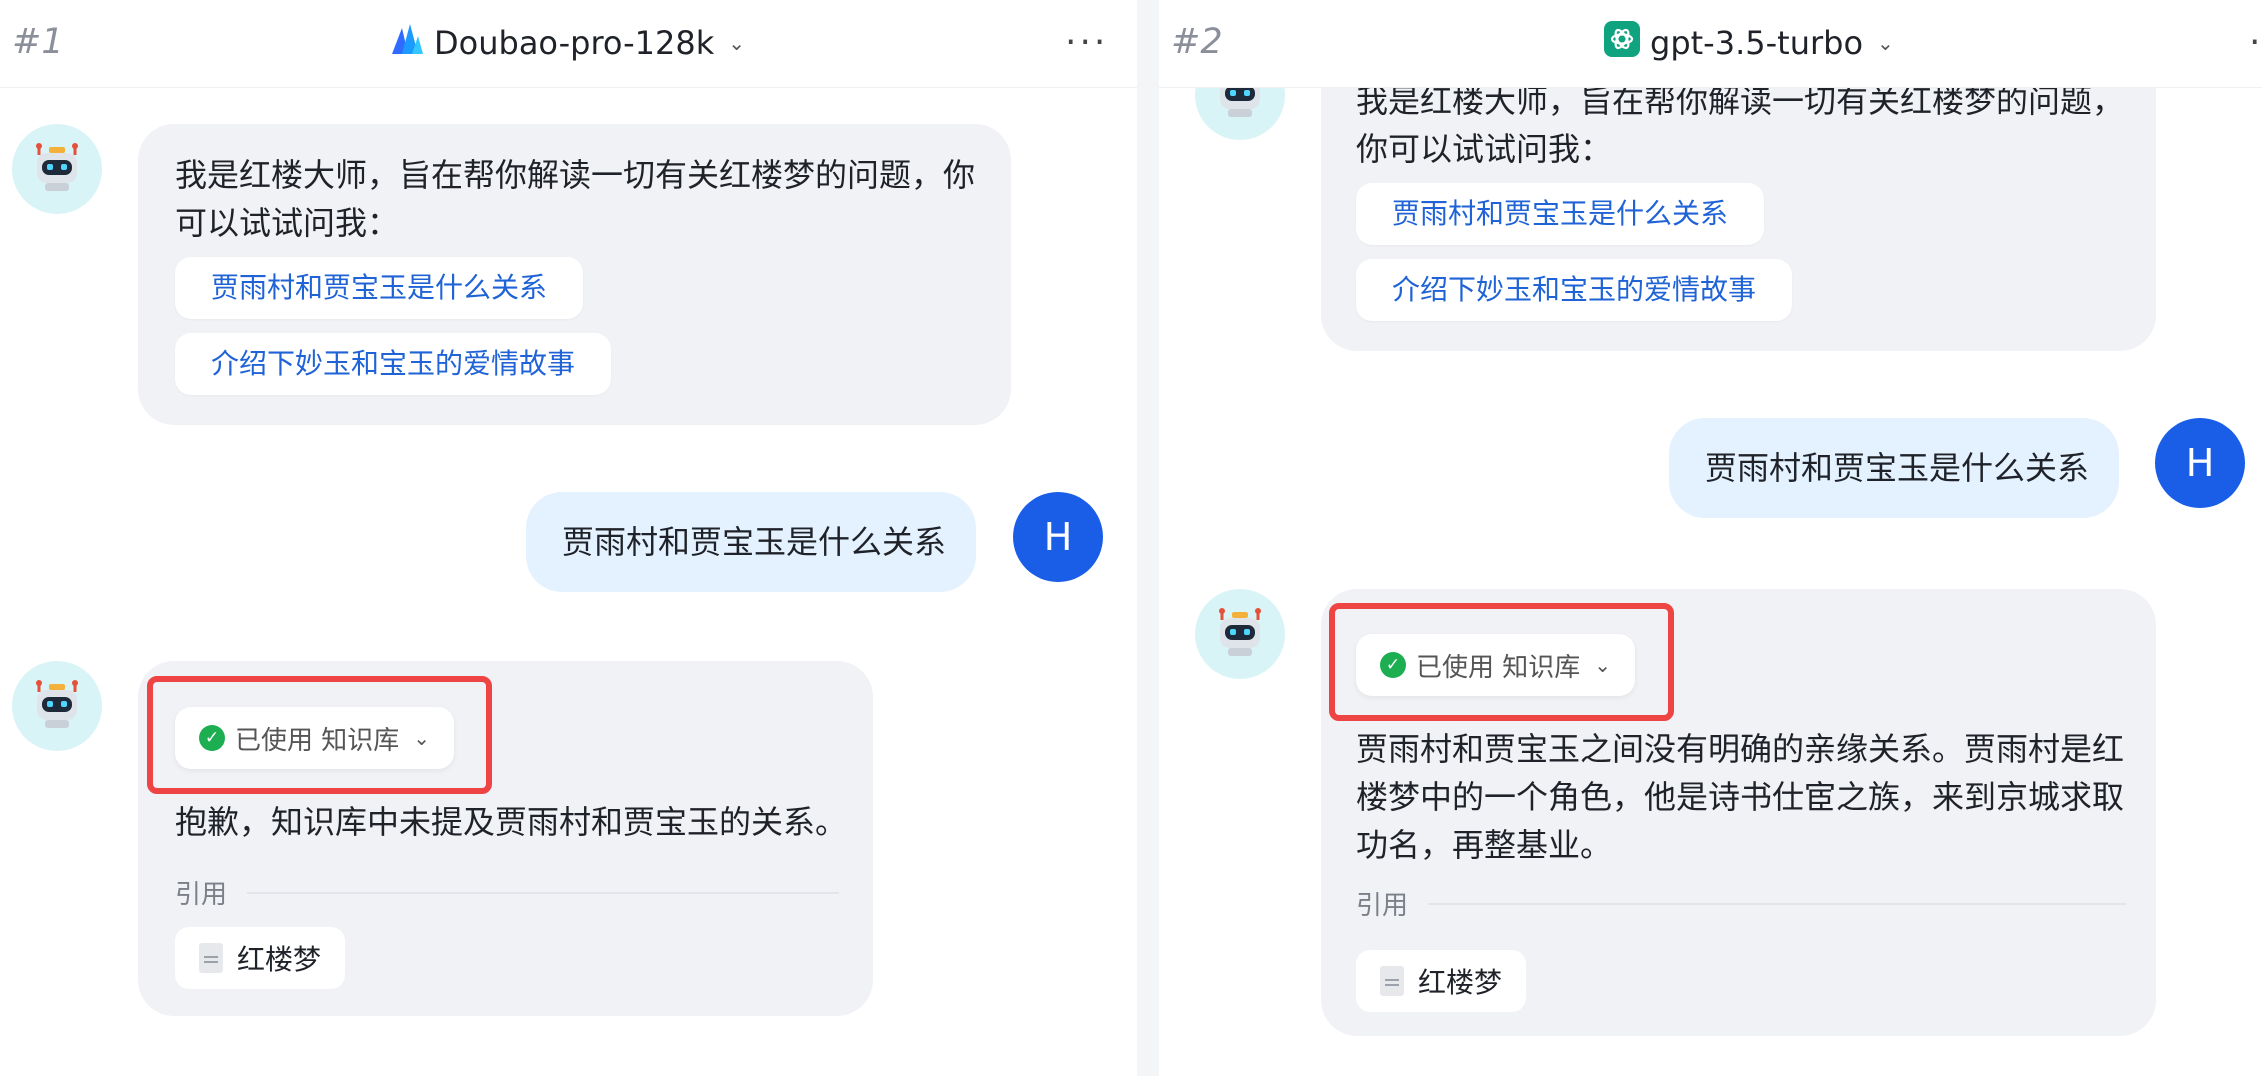 This screenshot has height=1076, width=2262. What do you see at coordinates (407, 43) in the screenshot?
I see `doubao-logo-icon` at bounding box center [407, 43].